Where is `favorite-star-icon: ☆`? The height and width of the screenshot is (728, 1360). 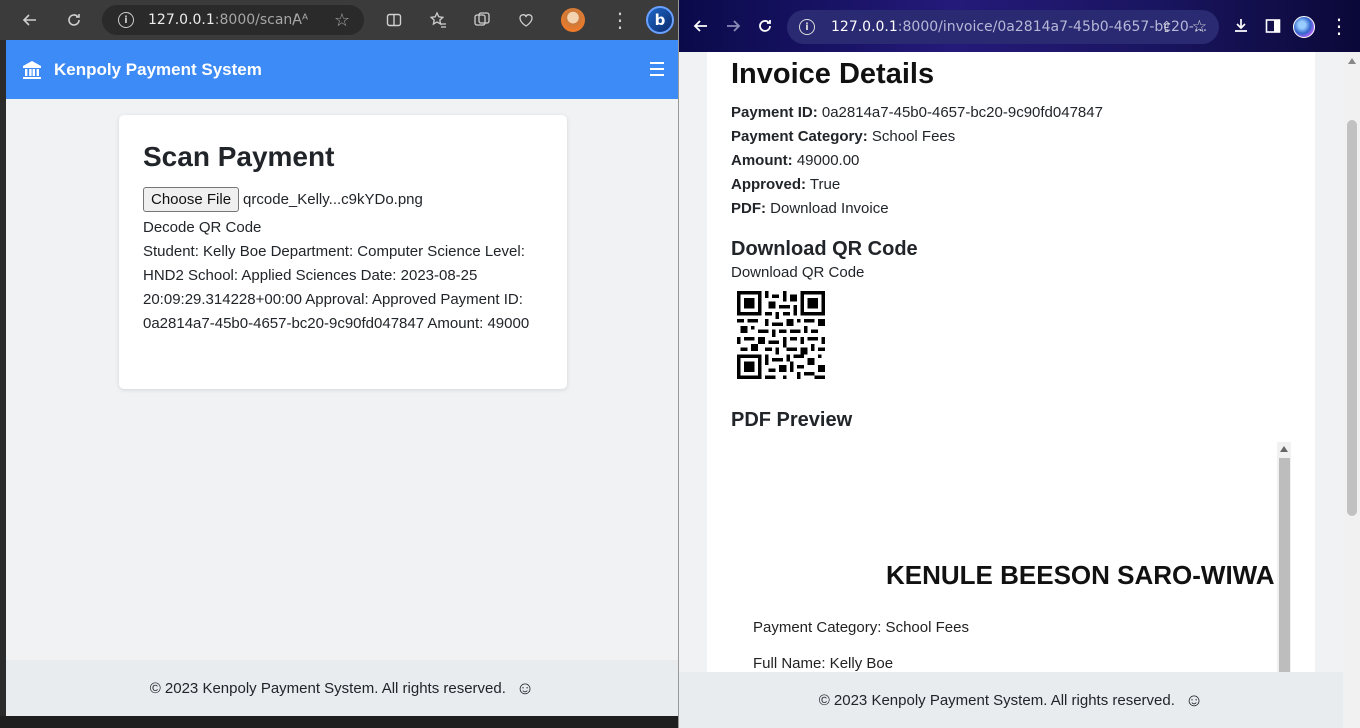
favorite-star-icon: ☆ is located at coordinates (342, 20).